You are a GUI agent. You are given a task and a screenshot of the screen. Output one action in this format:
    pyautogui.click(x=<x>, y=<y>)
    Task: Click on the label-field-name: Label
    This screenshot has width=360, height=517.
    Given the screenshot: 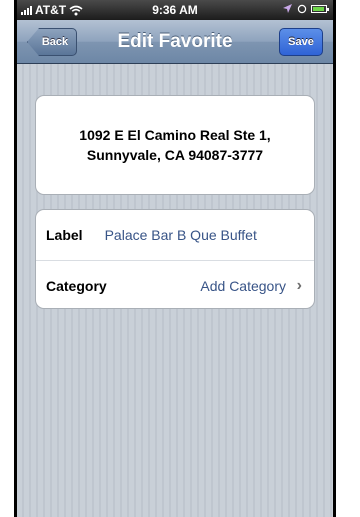 What is the action you would take?
    pyautogui.click(x=64, y=235)
    